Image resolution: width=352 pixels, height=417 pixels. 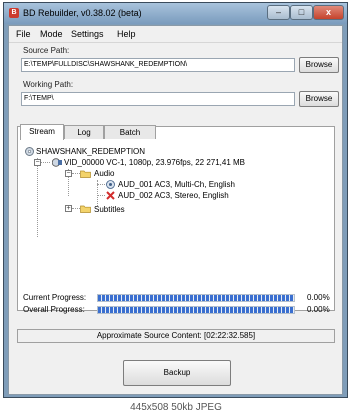 What do you see at coordinates (130, 132) in the screenshot?
I see `tab-batch: Batch` at bounding box center [130, 132].